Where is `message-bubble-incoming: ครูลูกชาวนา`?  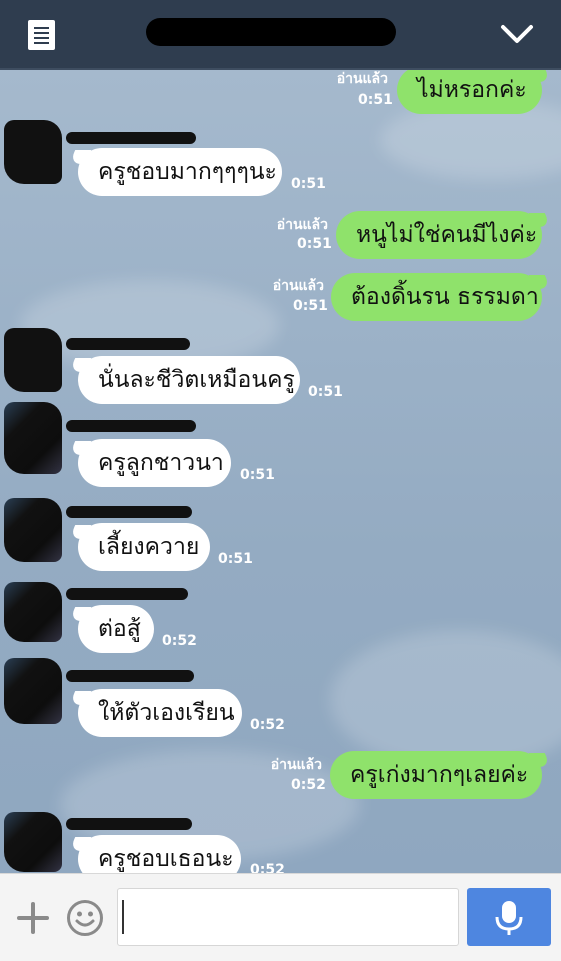
message-bubble-incoming: ครูลูกชาวนา is located at coordinates (154, 463).